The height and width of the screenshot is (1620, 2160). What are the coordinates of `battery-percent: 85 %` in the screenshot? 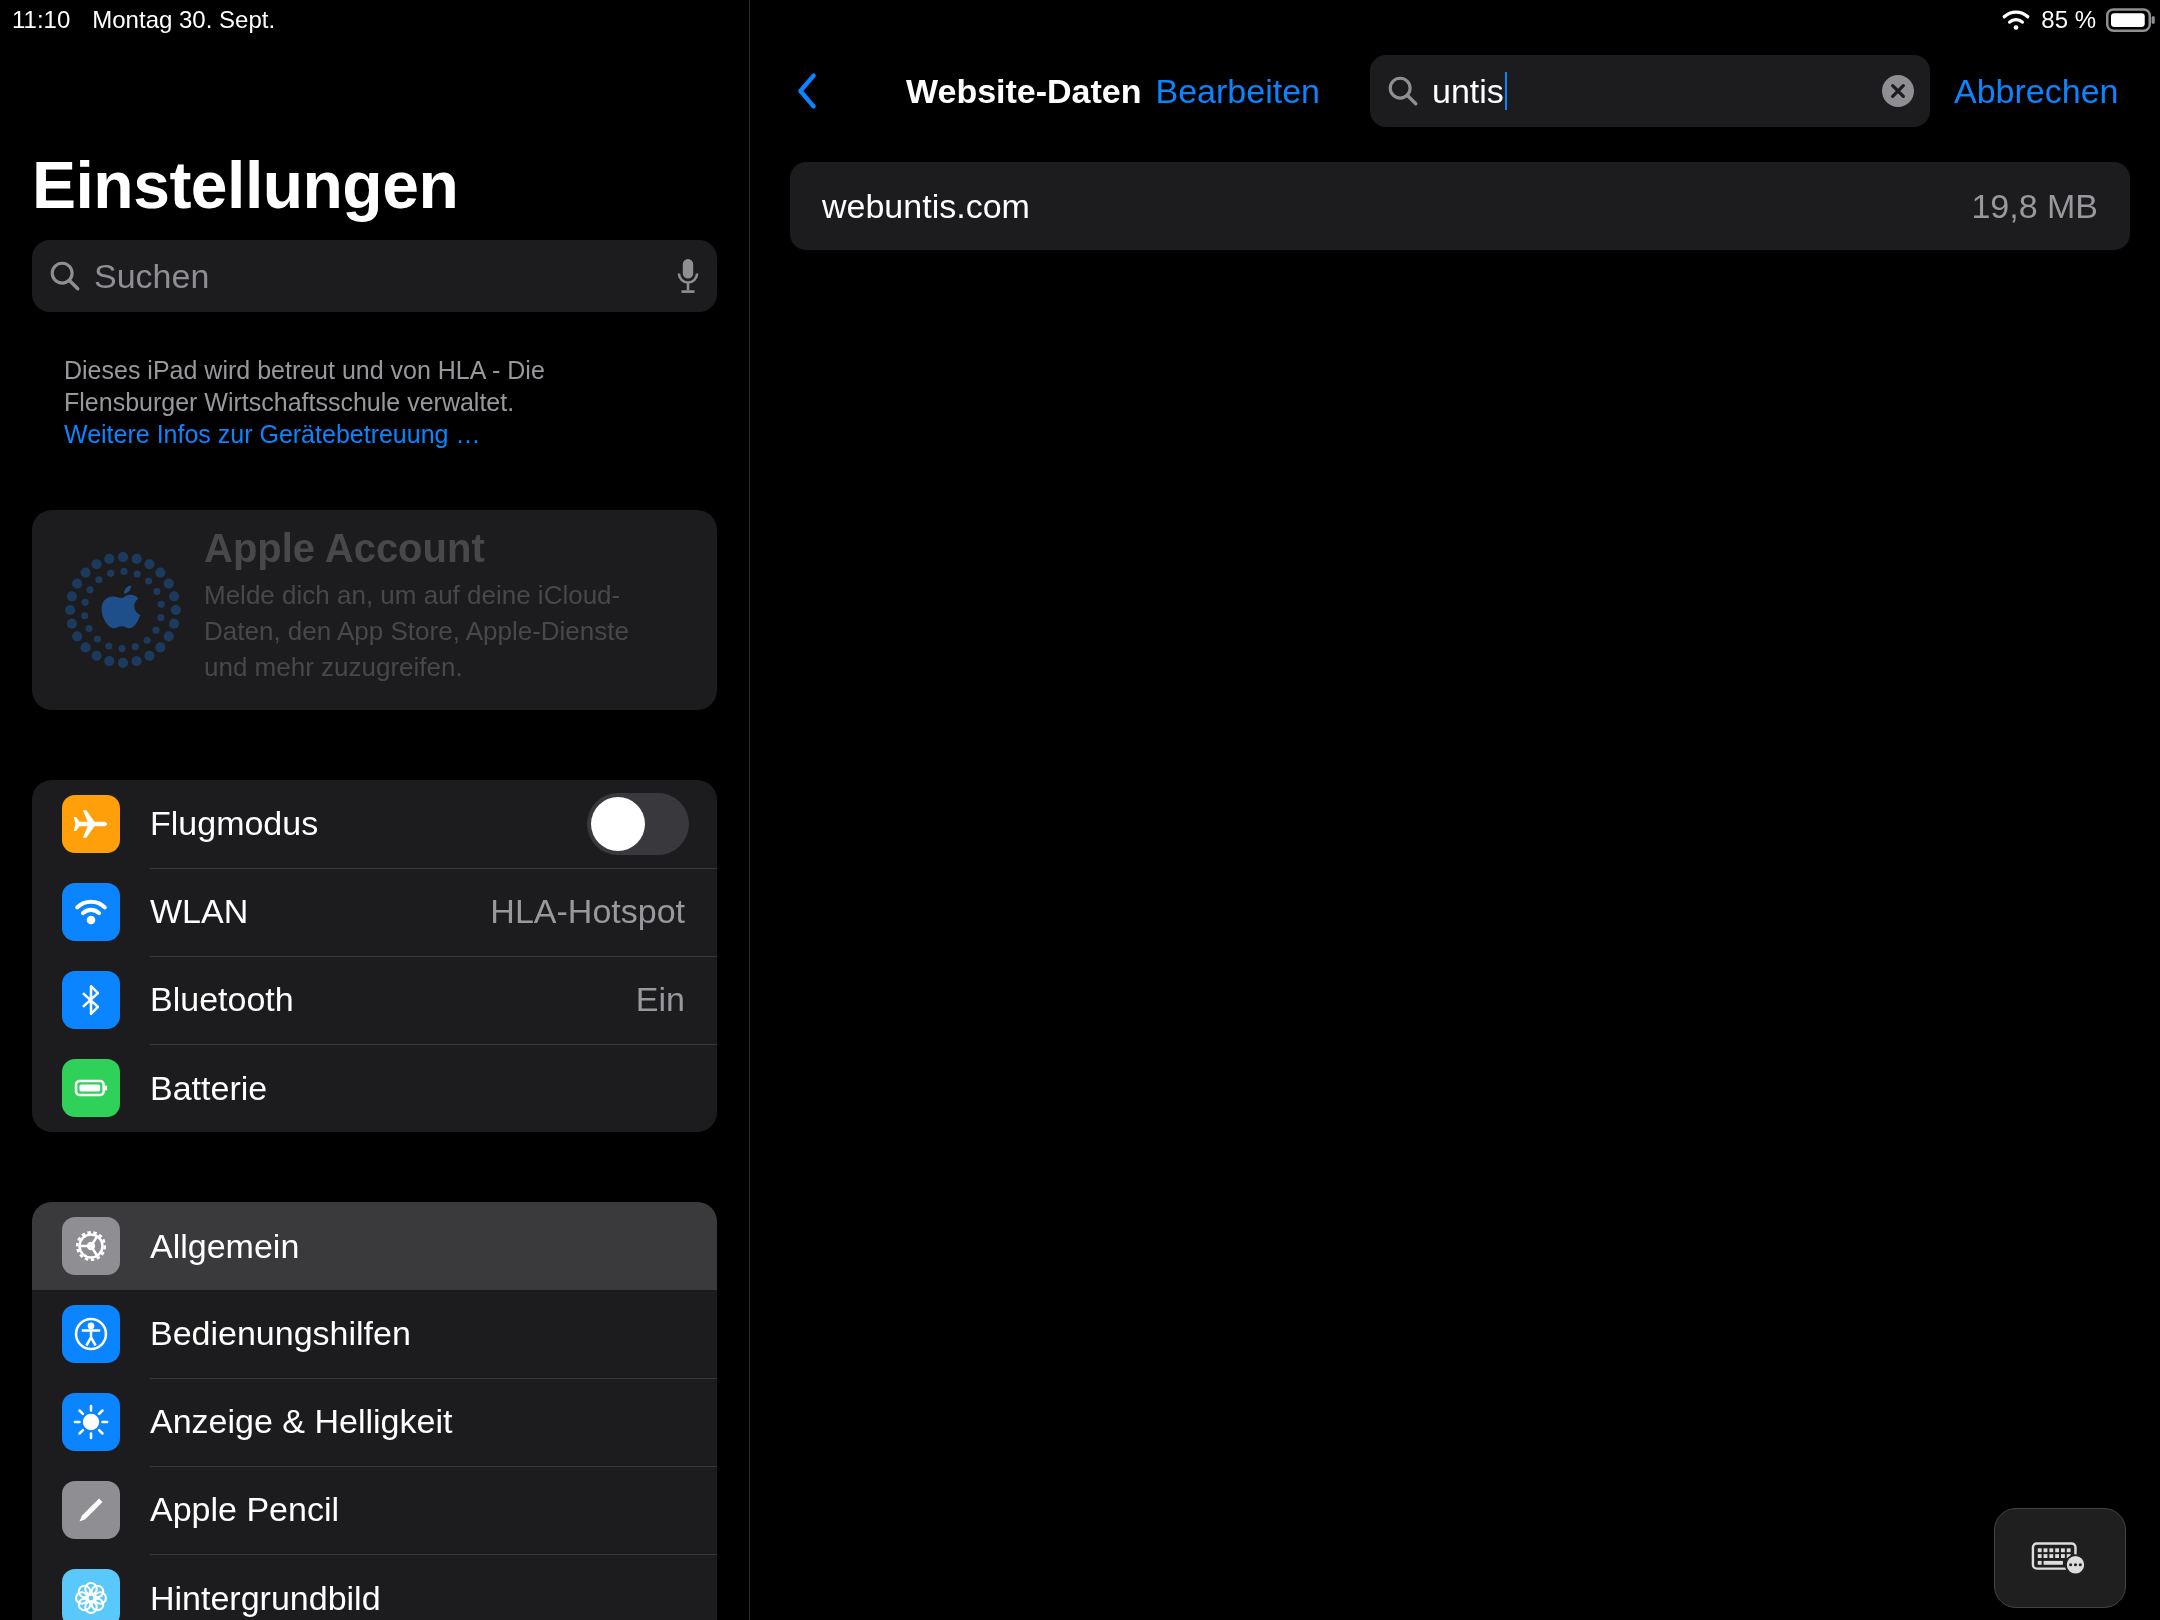 It's located at (2068, 20).